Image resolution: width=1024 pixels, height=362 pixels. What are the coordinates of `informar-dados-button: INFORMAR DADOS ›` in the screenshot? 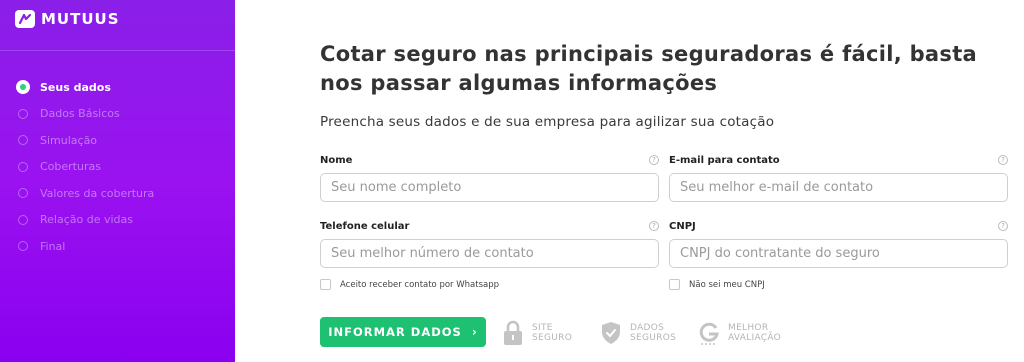 It's located at (403, 332).